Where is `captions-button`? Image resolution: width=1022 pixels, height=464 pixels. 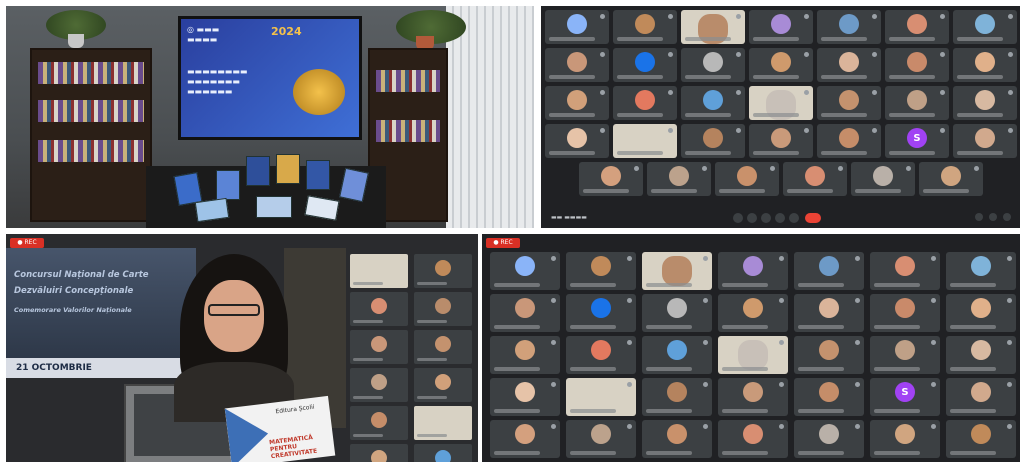 captions-button is located at coordinates (766, 218).